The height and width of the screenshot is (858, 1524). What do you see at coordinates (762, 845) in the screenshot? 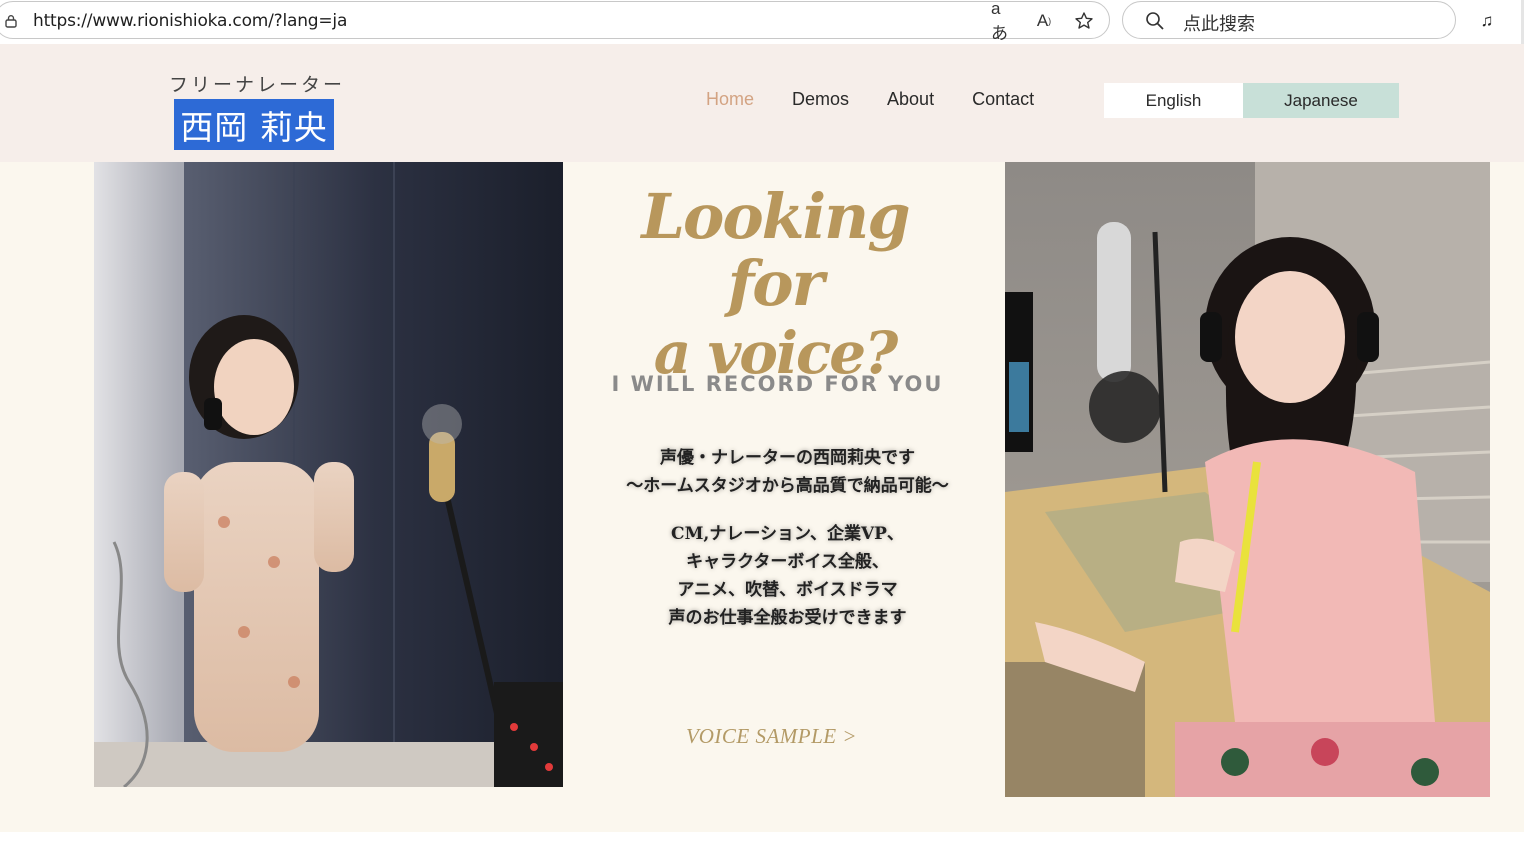
I see `page-bottom-edge` at bounding box center [762, 845].